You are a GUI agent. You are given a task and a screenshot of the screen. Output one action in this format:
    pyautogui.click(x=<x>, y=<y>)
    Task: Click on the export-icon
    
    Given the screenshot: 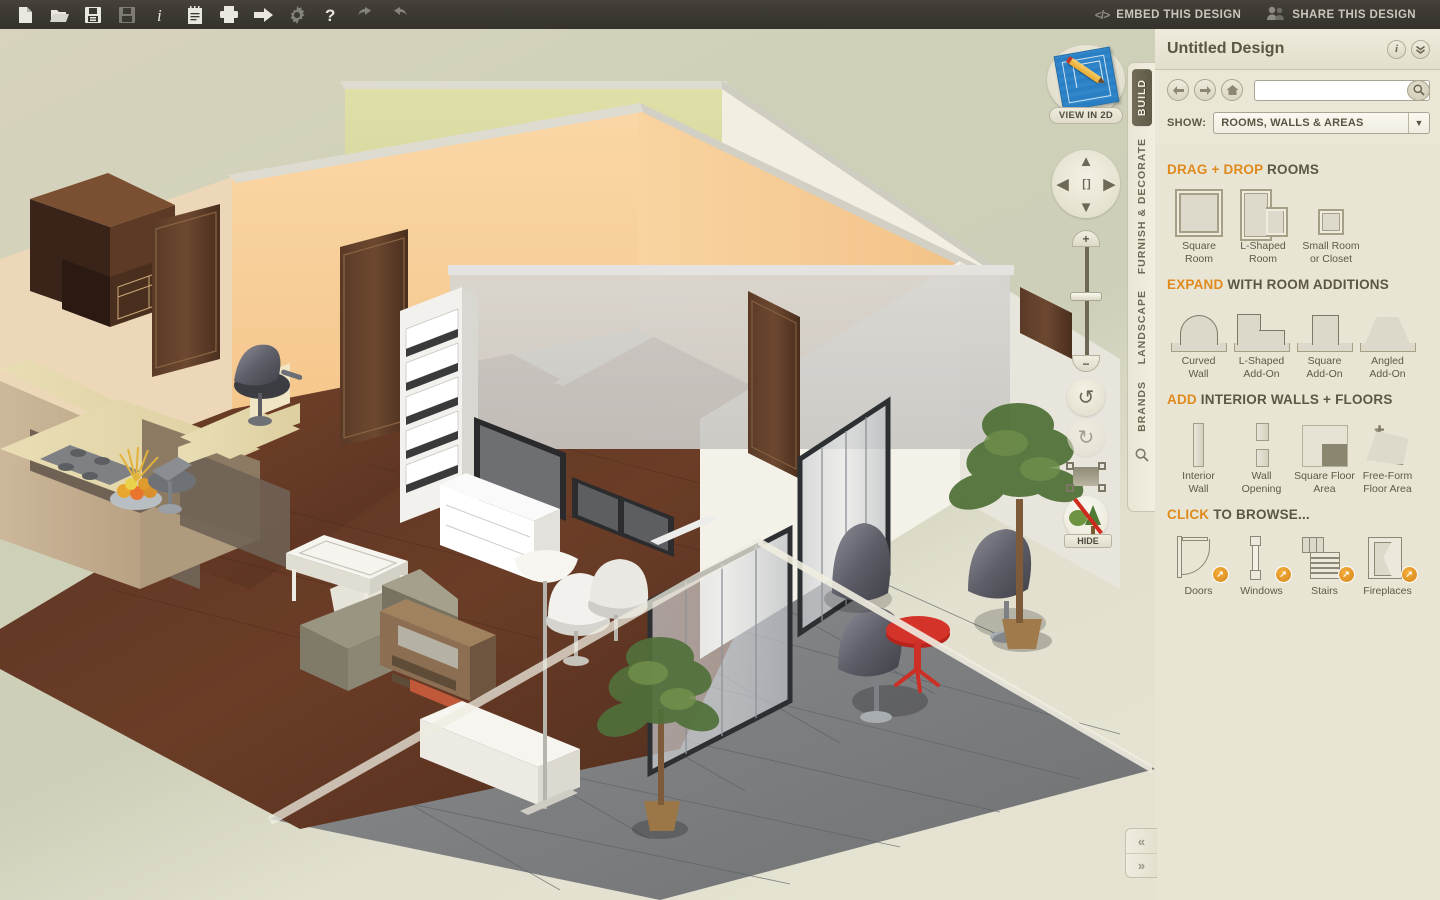 What is the action you would take?
    pyautogui.click(x=263, y=14)
    